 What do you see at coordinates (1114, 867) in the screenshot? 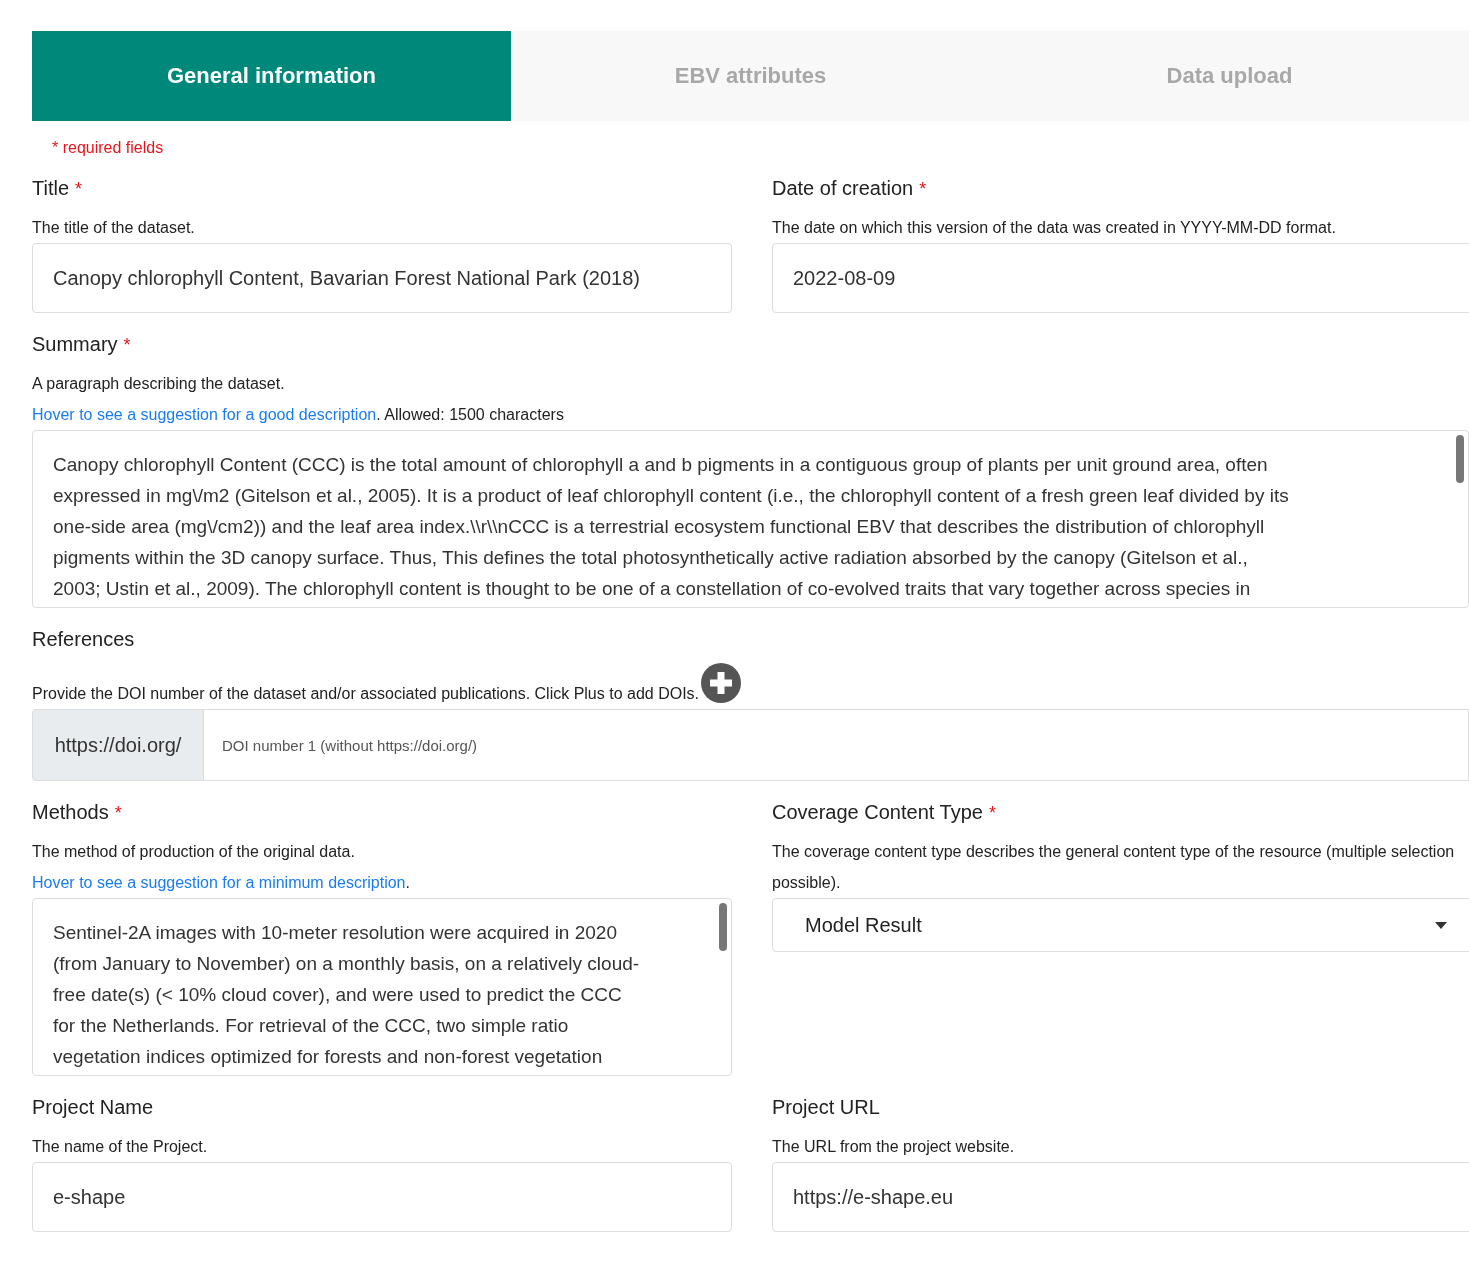
I see `field-description: The coverage content type describes the general content type of the resource (multiple selection possible).` at bounding box center [1114, 867].